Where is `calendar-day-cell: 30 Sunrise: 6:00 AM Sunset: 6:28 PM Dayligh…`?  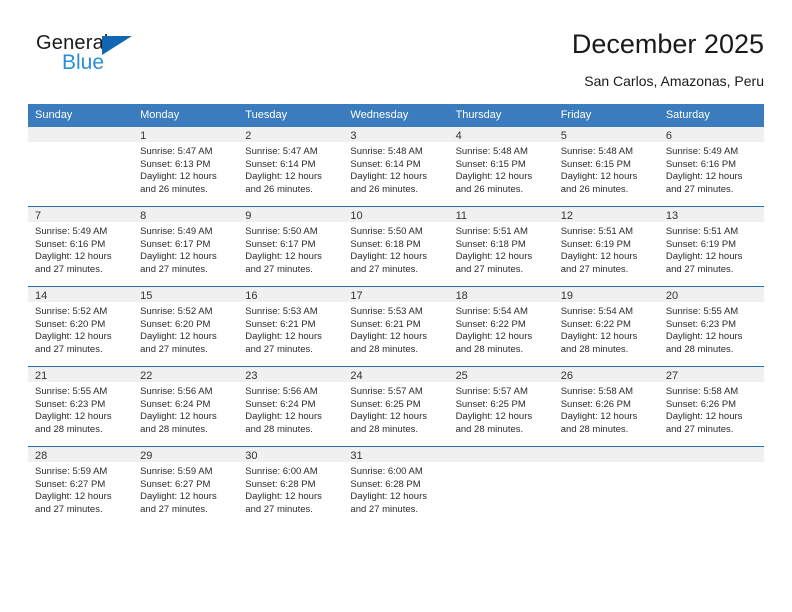
calendar-day-cell: 30 Sunrise: 6:00 AM Sunset: 6:28 PM Dayligh… is located at coordinates (291, 487).